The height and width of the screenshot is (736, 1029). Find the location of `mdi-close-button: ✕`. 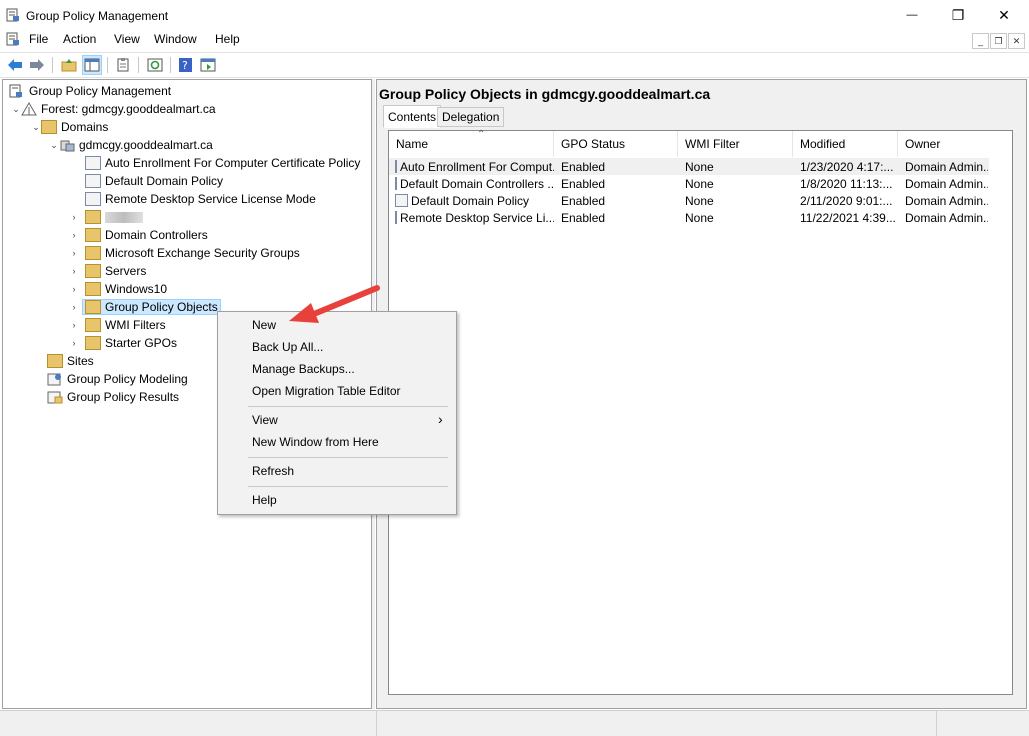

mdi-close-button: ✕ is located at coordinates (1016, 41).